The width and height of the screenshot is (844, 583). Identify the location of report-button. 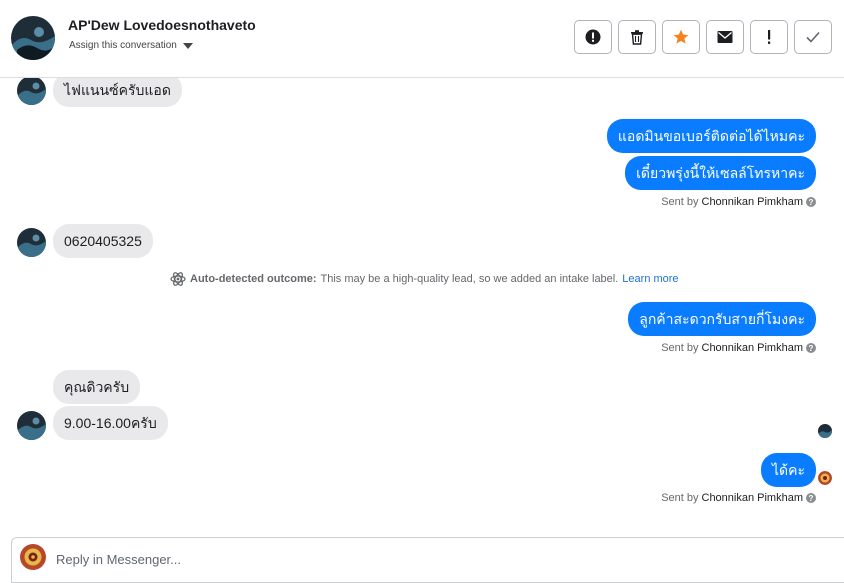
(593, 37).